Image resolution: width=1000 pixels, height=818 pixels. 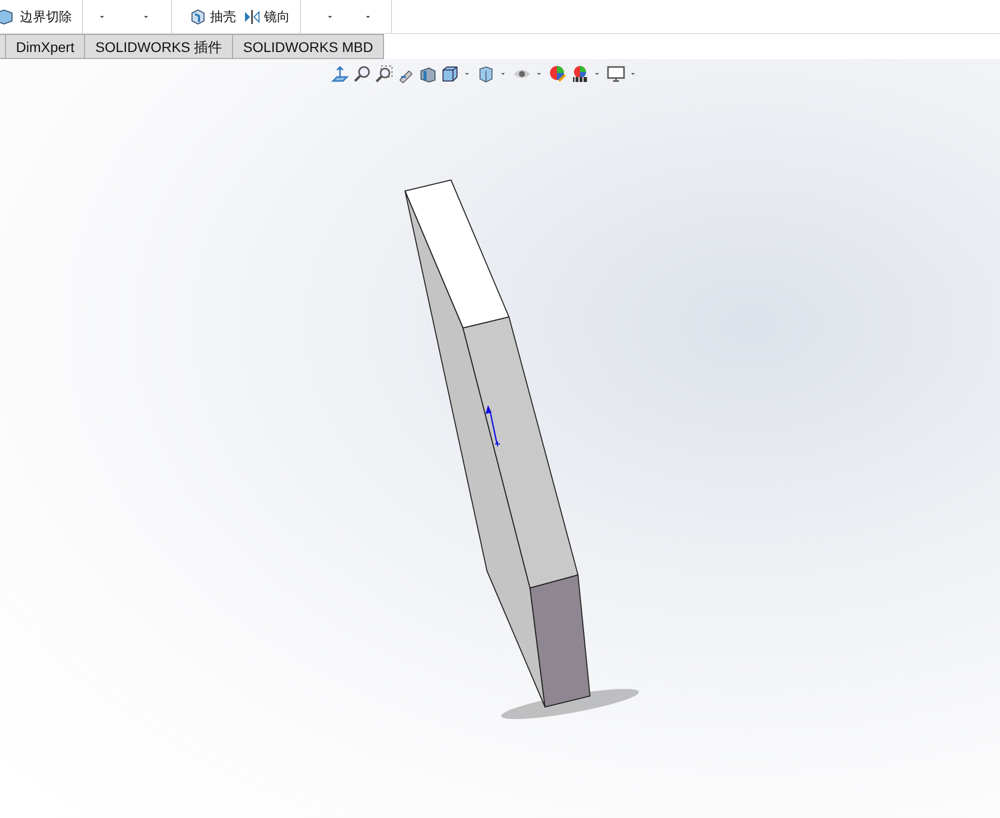 I want to click on axis-icon, so click(x=340, y=74).